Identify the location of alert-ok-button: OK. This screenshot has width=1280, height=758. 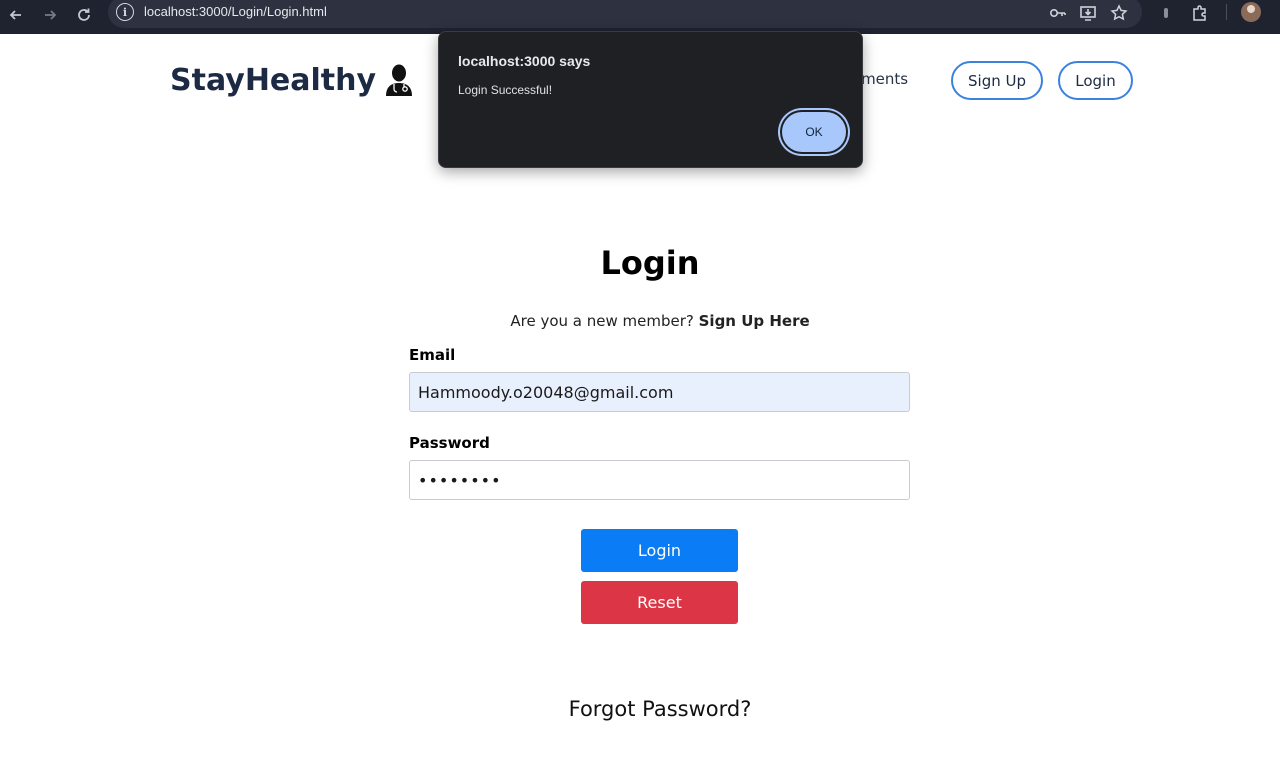
(814, 132).